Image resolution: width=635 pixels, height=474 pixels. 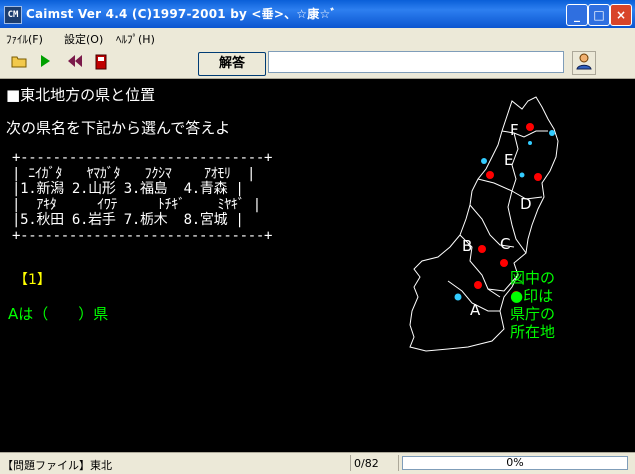 What do you see at coordinates (232, 64) in the screenshot?
I see `answer-button: 解答` at bounding box center [232, 64].